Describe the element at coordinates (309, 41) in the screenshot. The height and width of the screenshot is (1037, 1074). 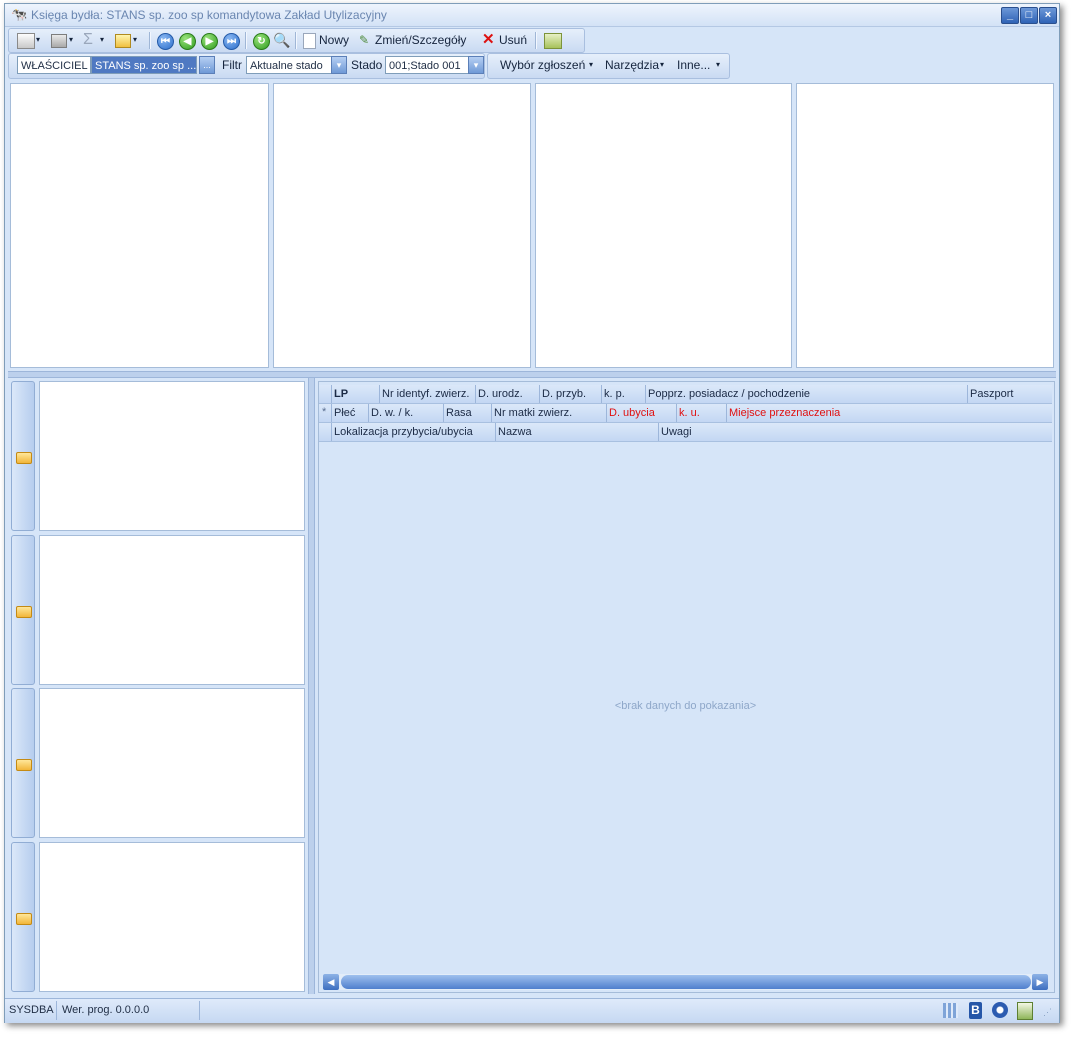
I see `new-document-icon` at that location.